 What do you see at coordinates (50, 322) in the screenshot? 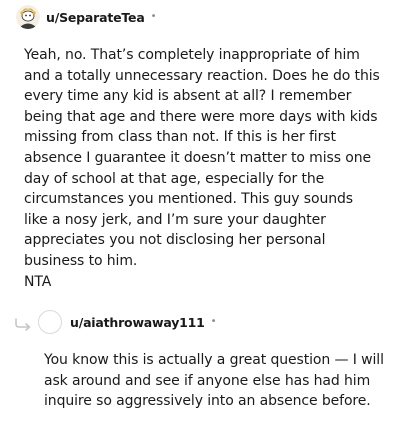
I see `reply-avatar-icon` at bounding box center [50, 322].